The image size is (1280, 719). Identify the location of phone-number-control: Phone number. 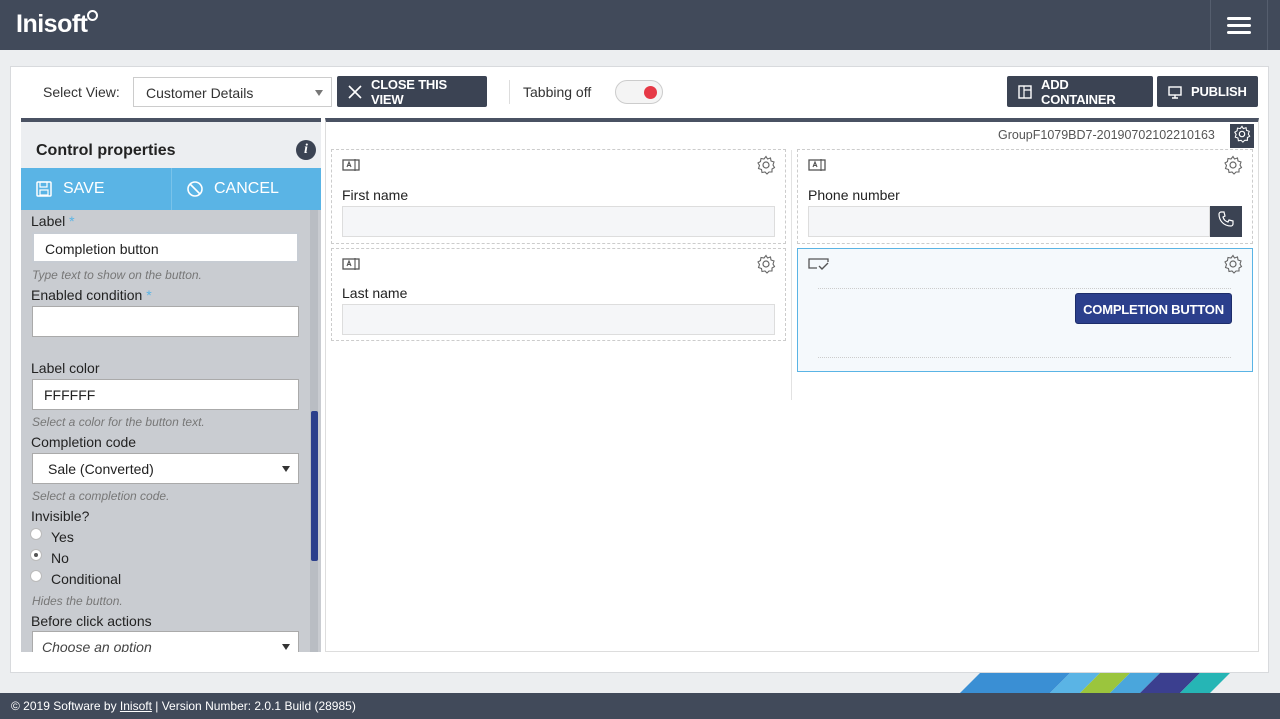
(1025, 196).